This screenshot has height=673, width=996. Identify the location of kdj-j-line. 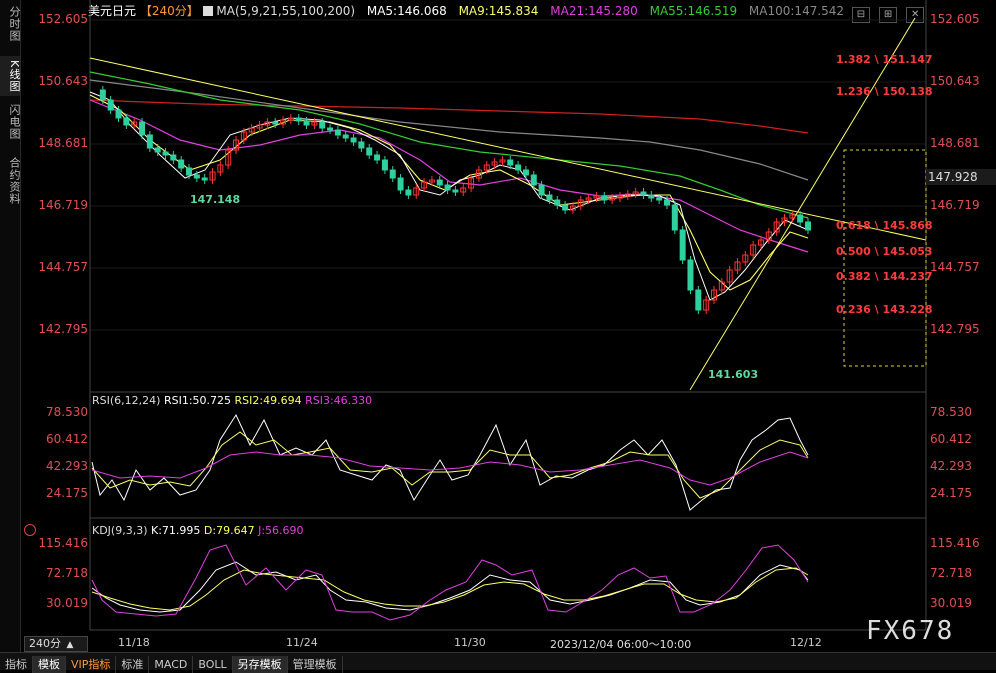
(450, 582).